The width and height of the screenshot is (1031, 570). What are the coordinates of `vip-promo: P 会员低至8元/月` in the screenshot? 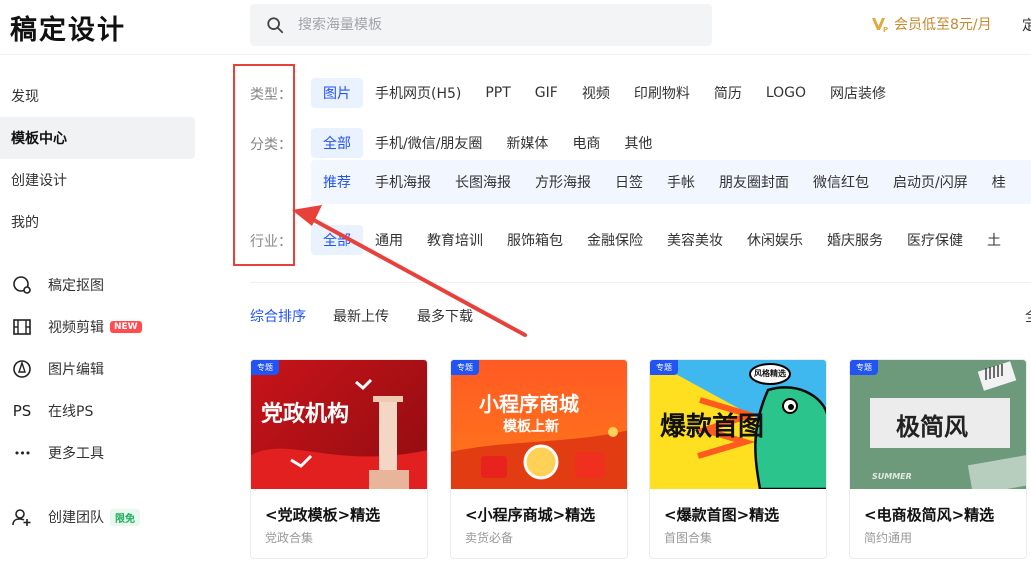 It's located at (931, 24).